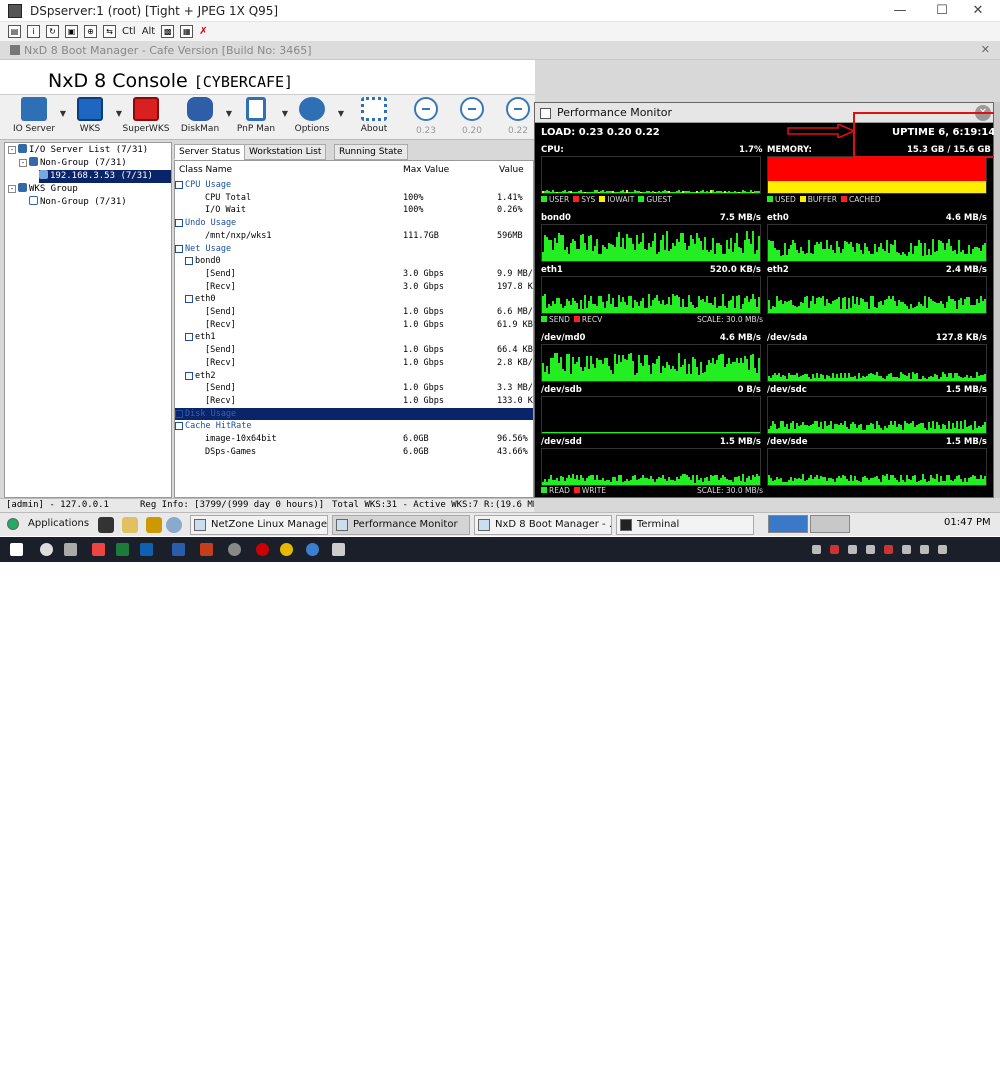  What do you see at coordinates (354, 261) in the screenshot?
I see `table-row: bond0` at bounding box center [354, 261].